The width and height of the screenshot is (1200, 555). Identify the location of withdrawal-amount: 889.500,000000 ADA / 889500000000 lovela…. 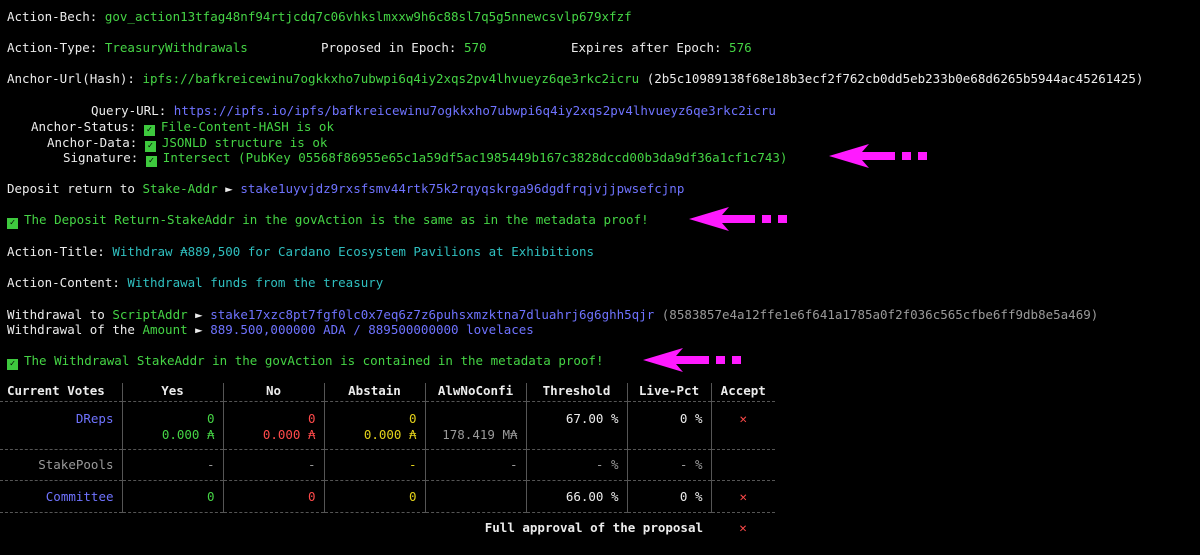
(372, 329).